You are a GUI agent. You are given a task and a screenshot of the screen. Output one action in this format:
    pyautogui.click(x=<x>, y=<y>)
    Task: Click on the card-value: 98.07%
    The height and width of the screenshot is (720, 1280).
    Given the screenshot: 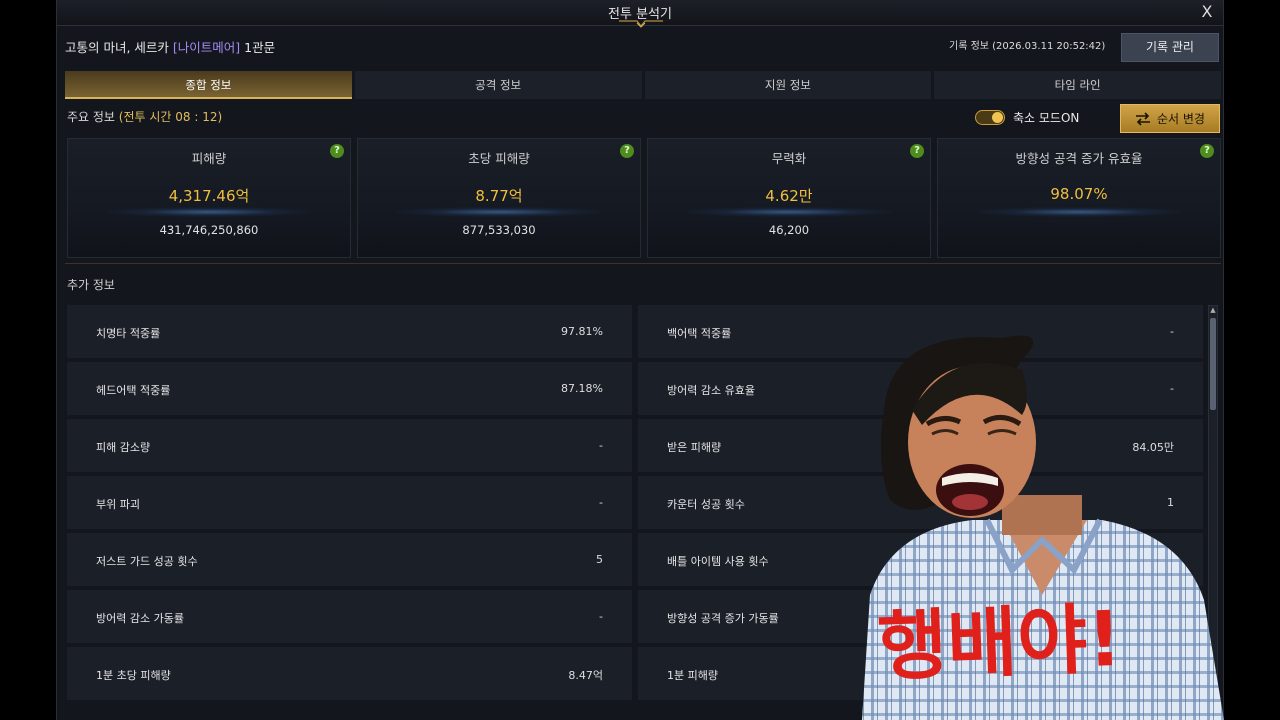 What is the action you would take?
    pyautogui.click(x=1079, y=194)
    